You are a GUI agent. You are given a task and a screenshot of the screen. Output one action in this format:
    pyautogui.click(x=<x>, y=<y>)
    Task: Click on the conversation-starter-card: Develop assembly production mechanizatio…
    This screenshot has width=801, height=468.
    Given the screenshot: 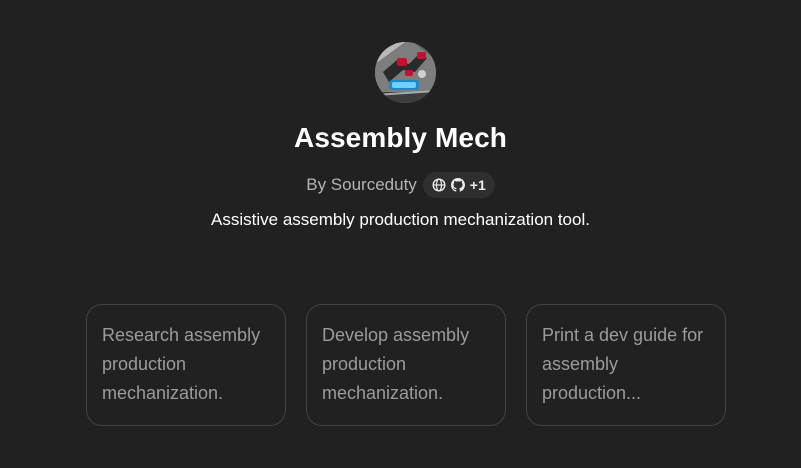 What is the action you would take?
    pyautogui.click(x=406, y=365)
    